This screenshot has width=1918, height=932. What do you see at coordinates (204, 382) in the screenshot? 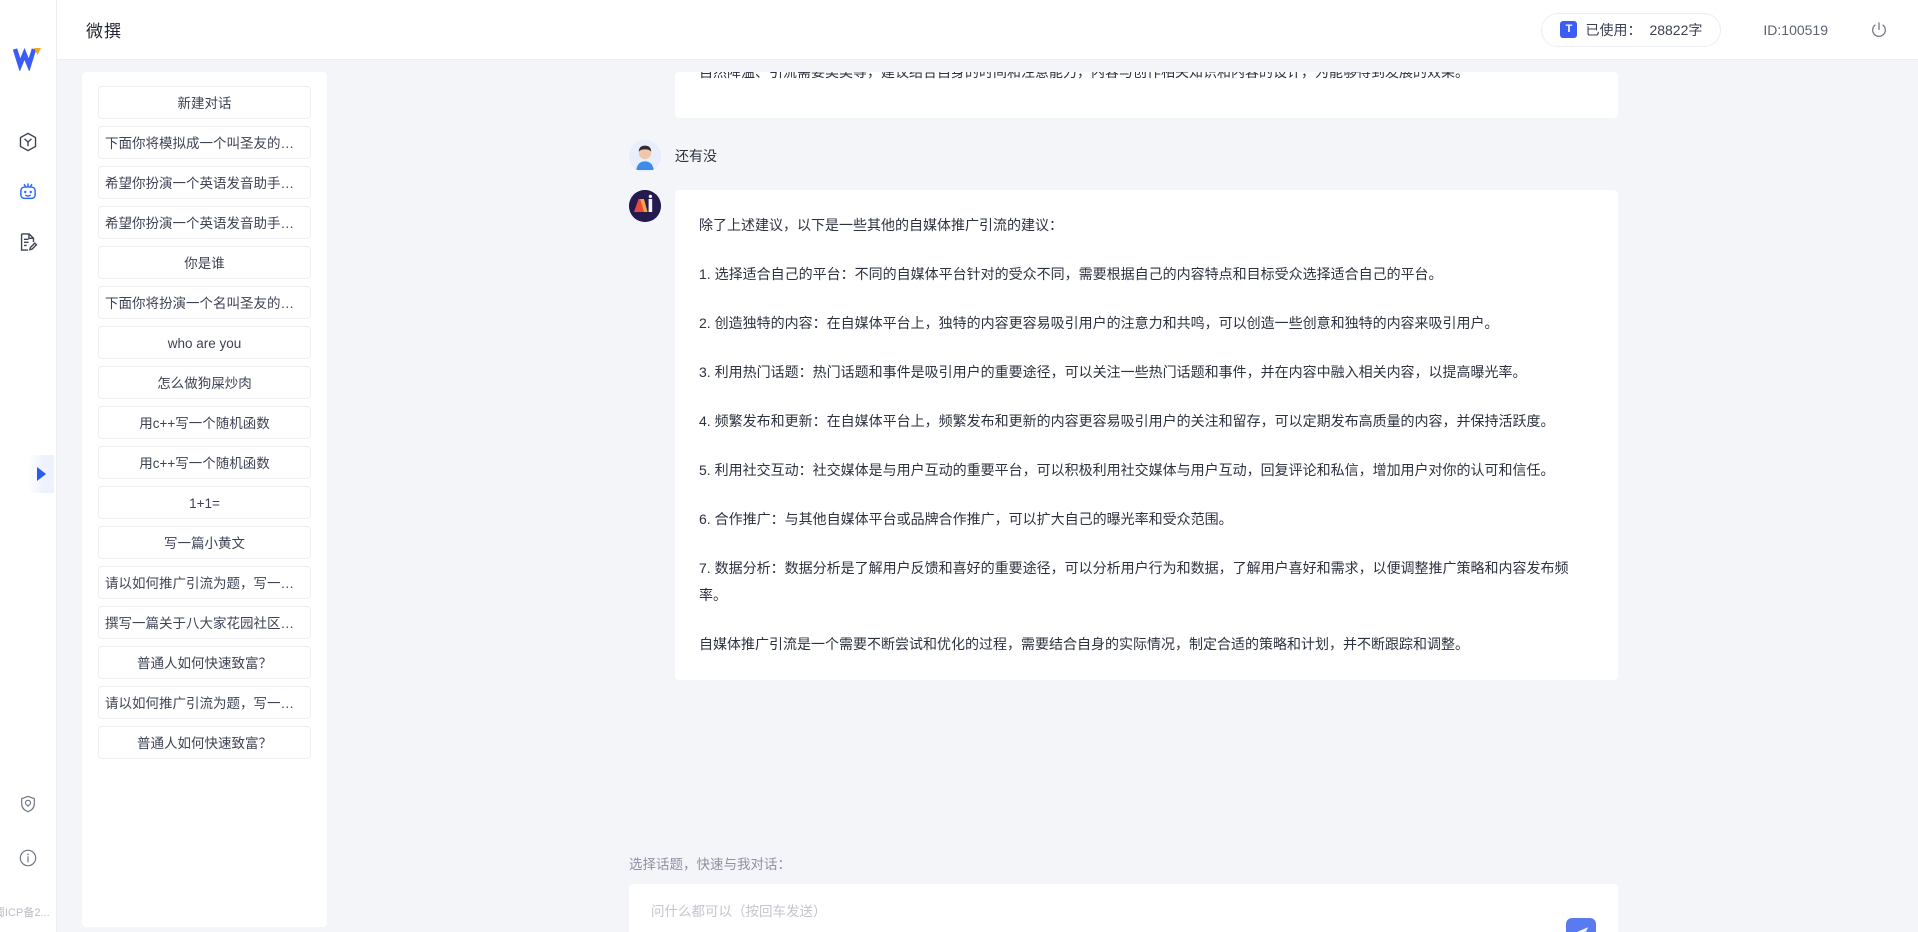
I see `conversation-item: 怎么做狗屎炒肉` at bounding box center [204, 382].